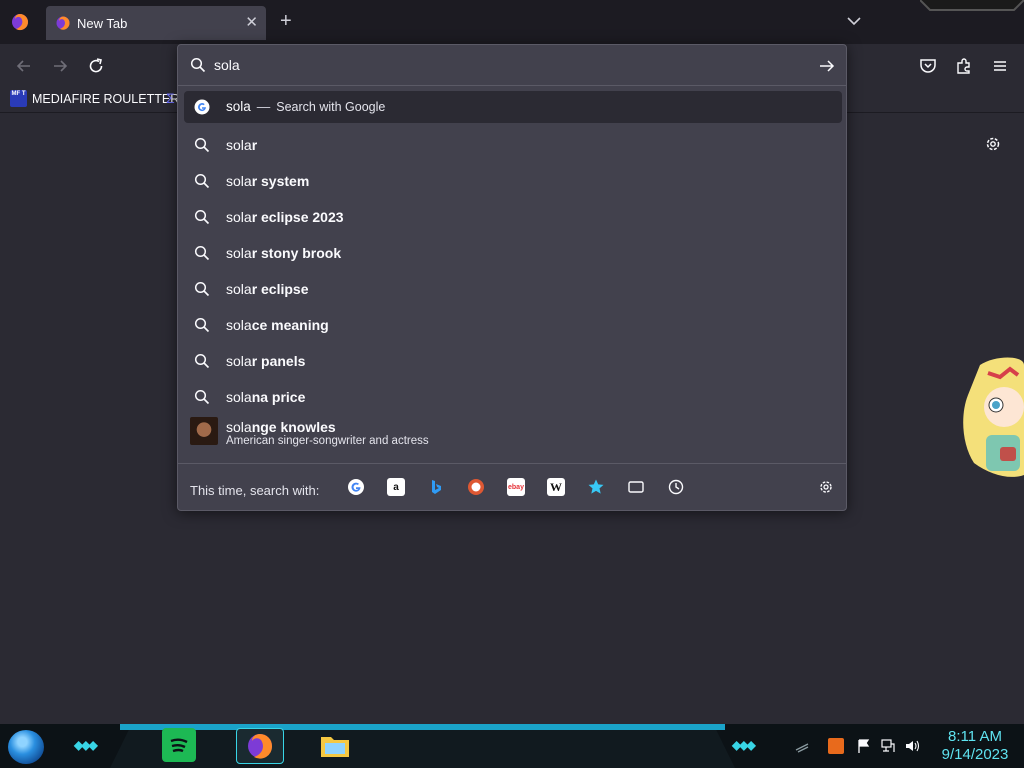 Image resolution: width=1024 pixels, height=768 pixels. What do you see at coordinates (513, 253) in the screenshot?
I see `suggestion-item: solar stony brook` at bounding box center [513, 253].